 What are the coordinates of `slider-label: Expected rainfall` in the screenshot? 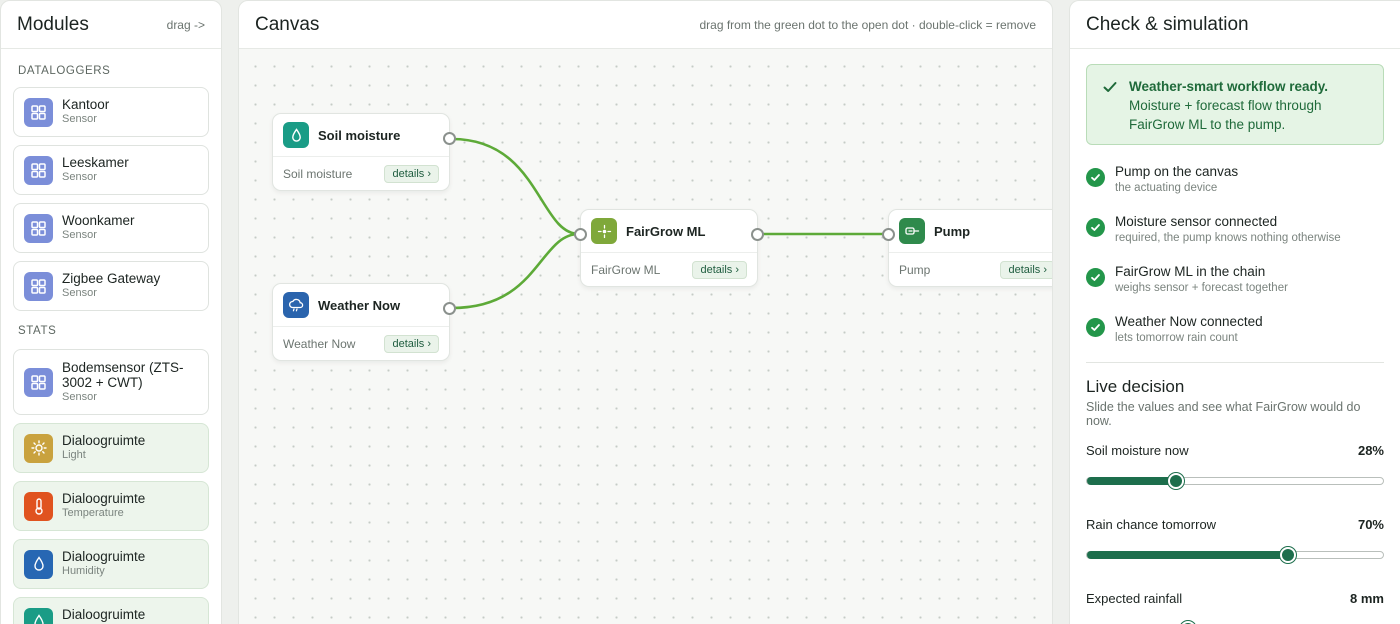 It's located at (1134, 598).